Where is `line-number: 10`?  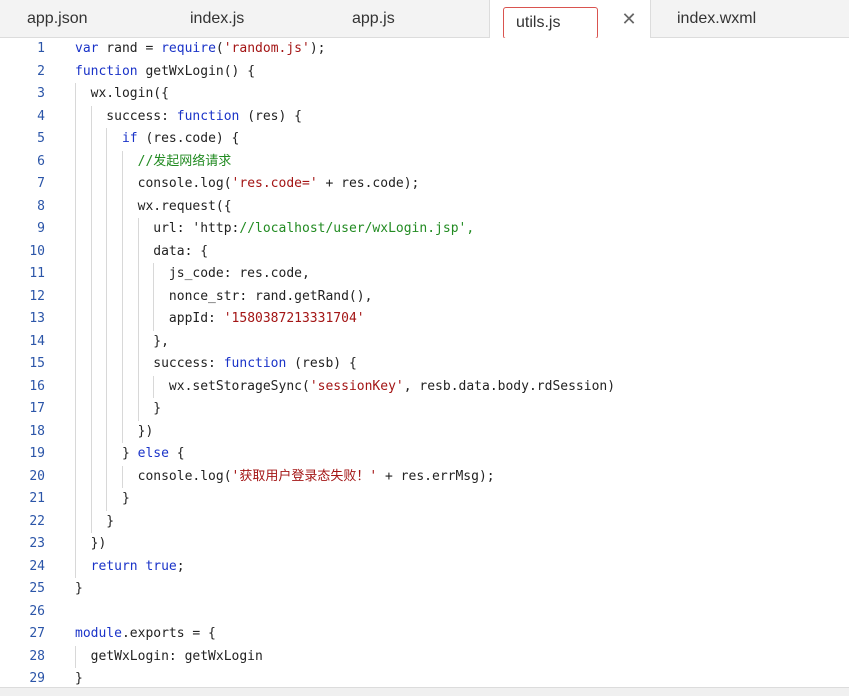
line-number: 10 is located at coordinates (37, 251).